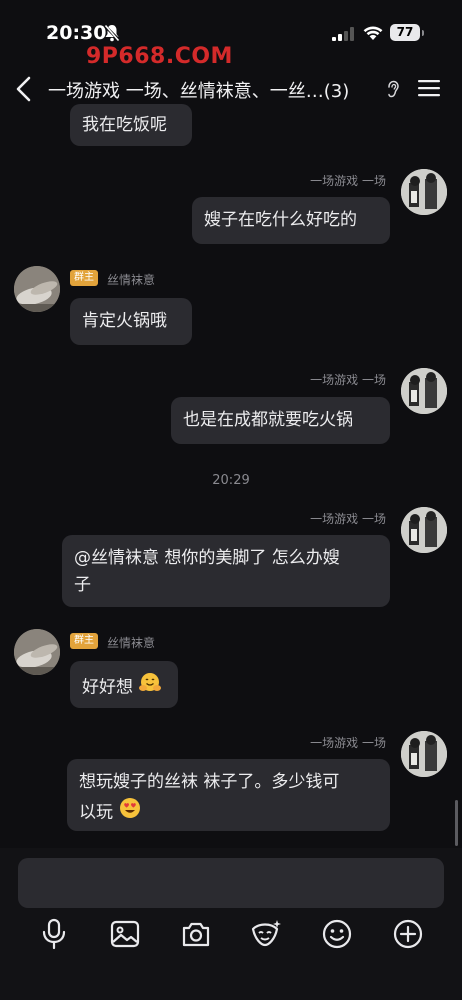 This screenshot has height=1000, width=462. What do you see at coordinates (231, 480) in the screenshot?
I see `chat-timestamp: 20:29` at bounding box center [231, 480].